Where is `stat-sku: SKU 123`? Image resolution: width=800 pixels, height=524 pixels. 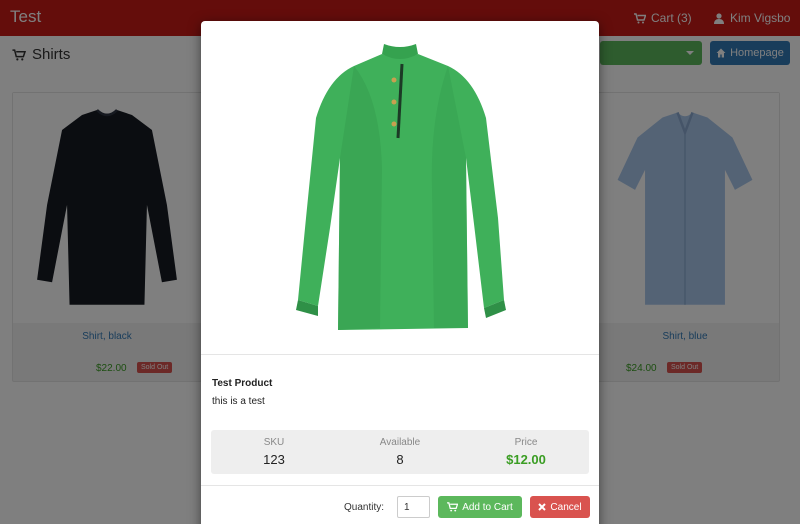
stat-sku: SKU 123 is located at coordinates (274, 452).